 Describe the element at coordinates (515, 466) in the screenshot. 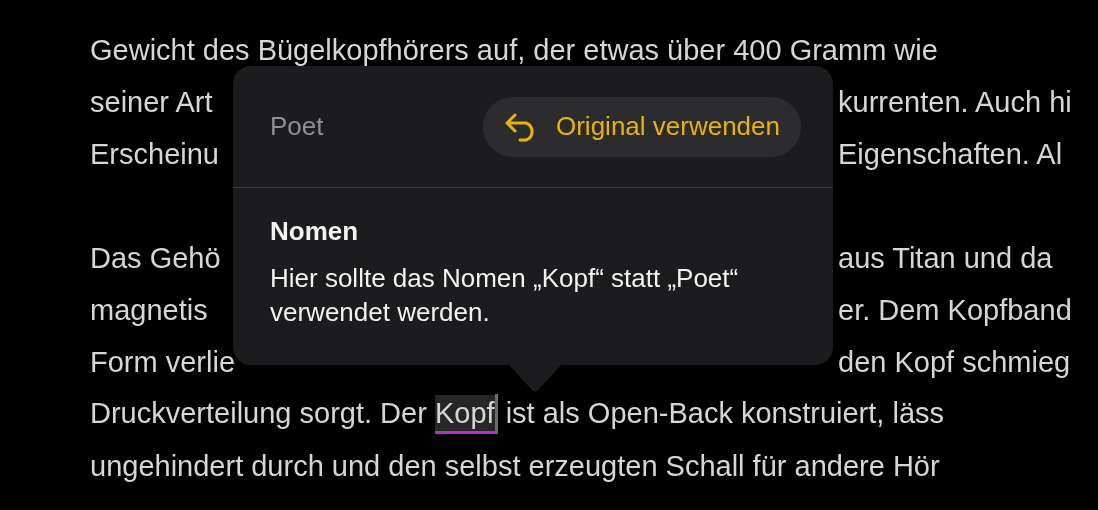

I see `body-text: ungehindert durch und den selbst erzeugten Schall für andere Hör` at that location.